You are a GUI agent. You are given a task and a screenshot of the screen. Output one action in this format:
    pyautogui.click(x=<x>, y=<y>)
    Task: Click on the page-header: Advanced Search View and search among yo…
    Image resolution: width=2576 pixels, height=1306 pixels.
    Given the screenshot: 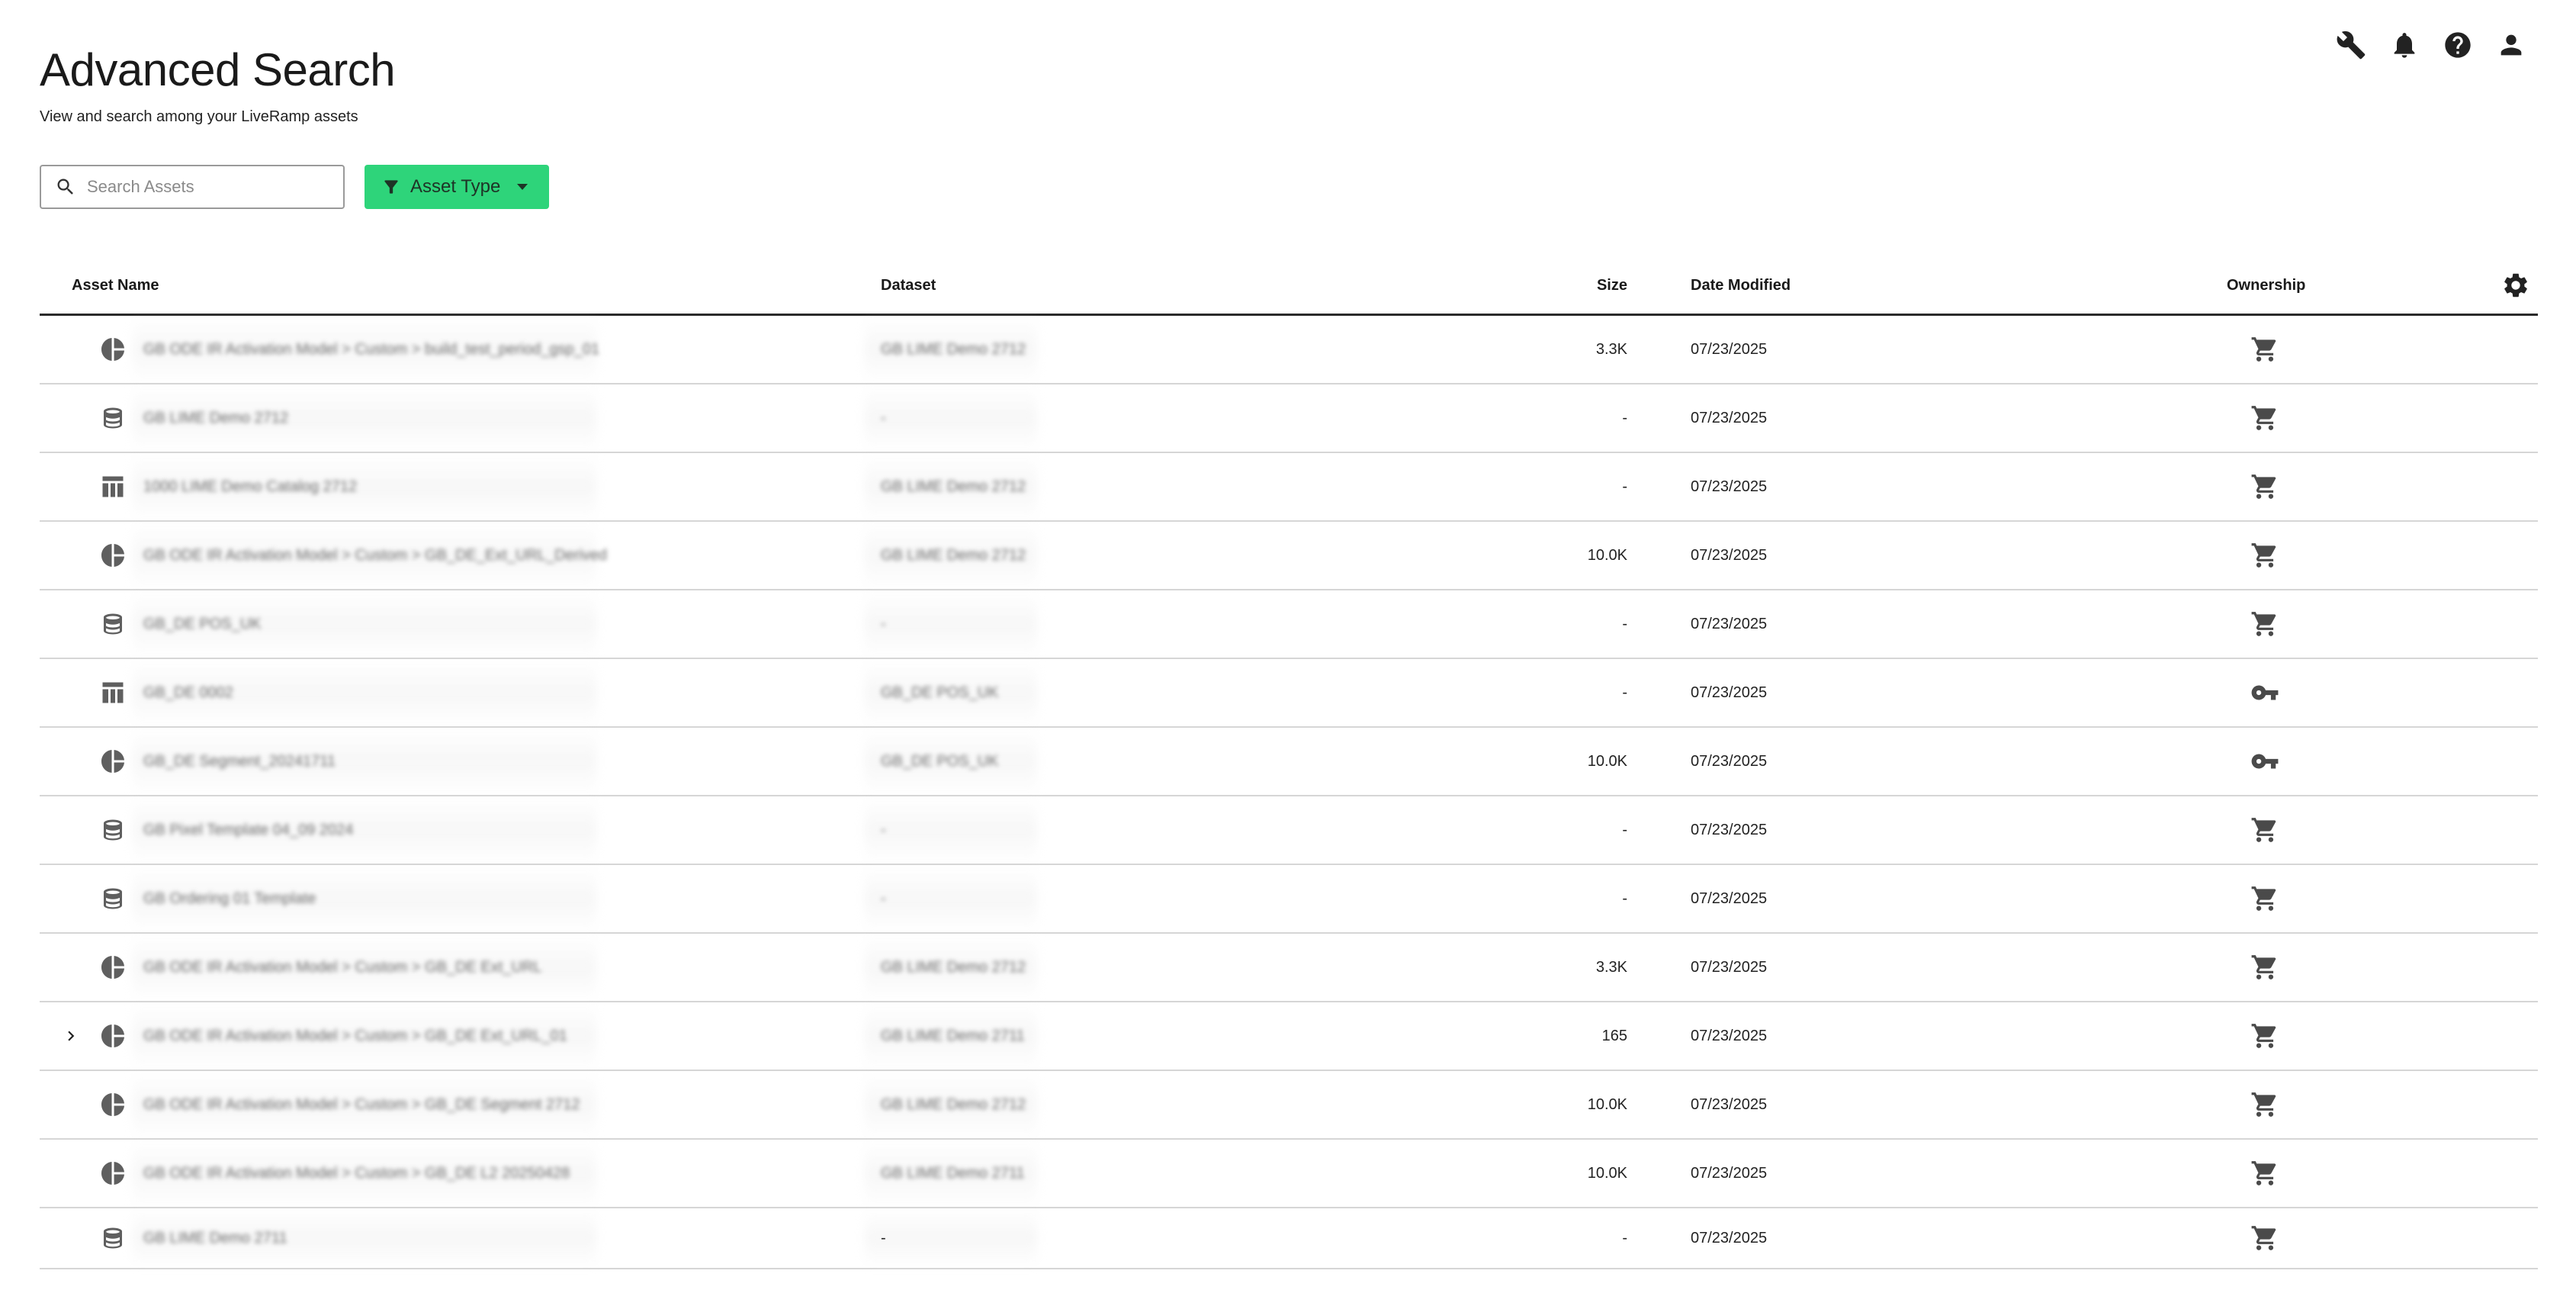 What is the action you would take?
    pyautogui.click(x=218, y=85)
    